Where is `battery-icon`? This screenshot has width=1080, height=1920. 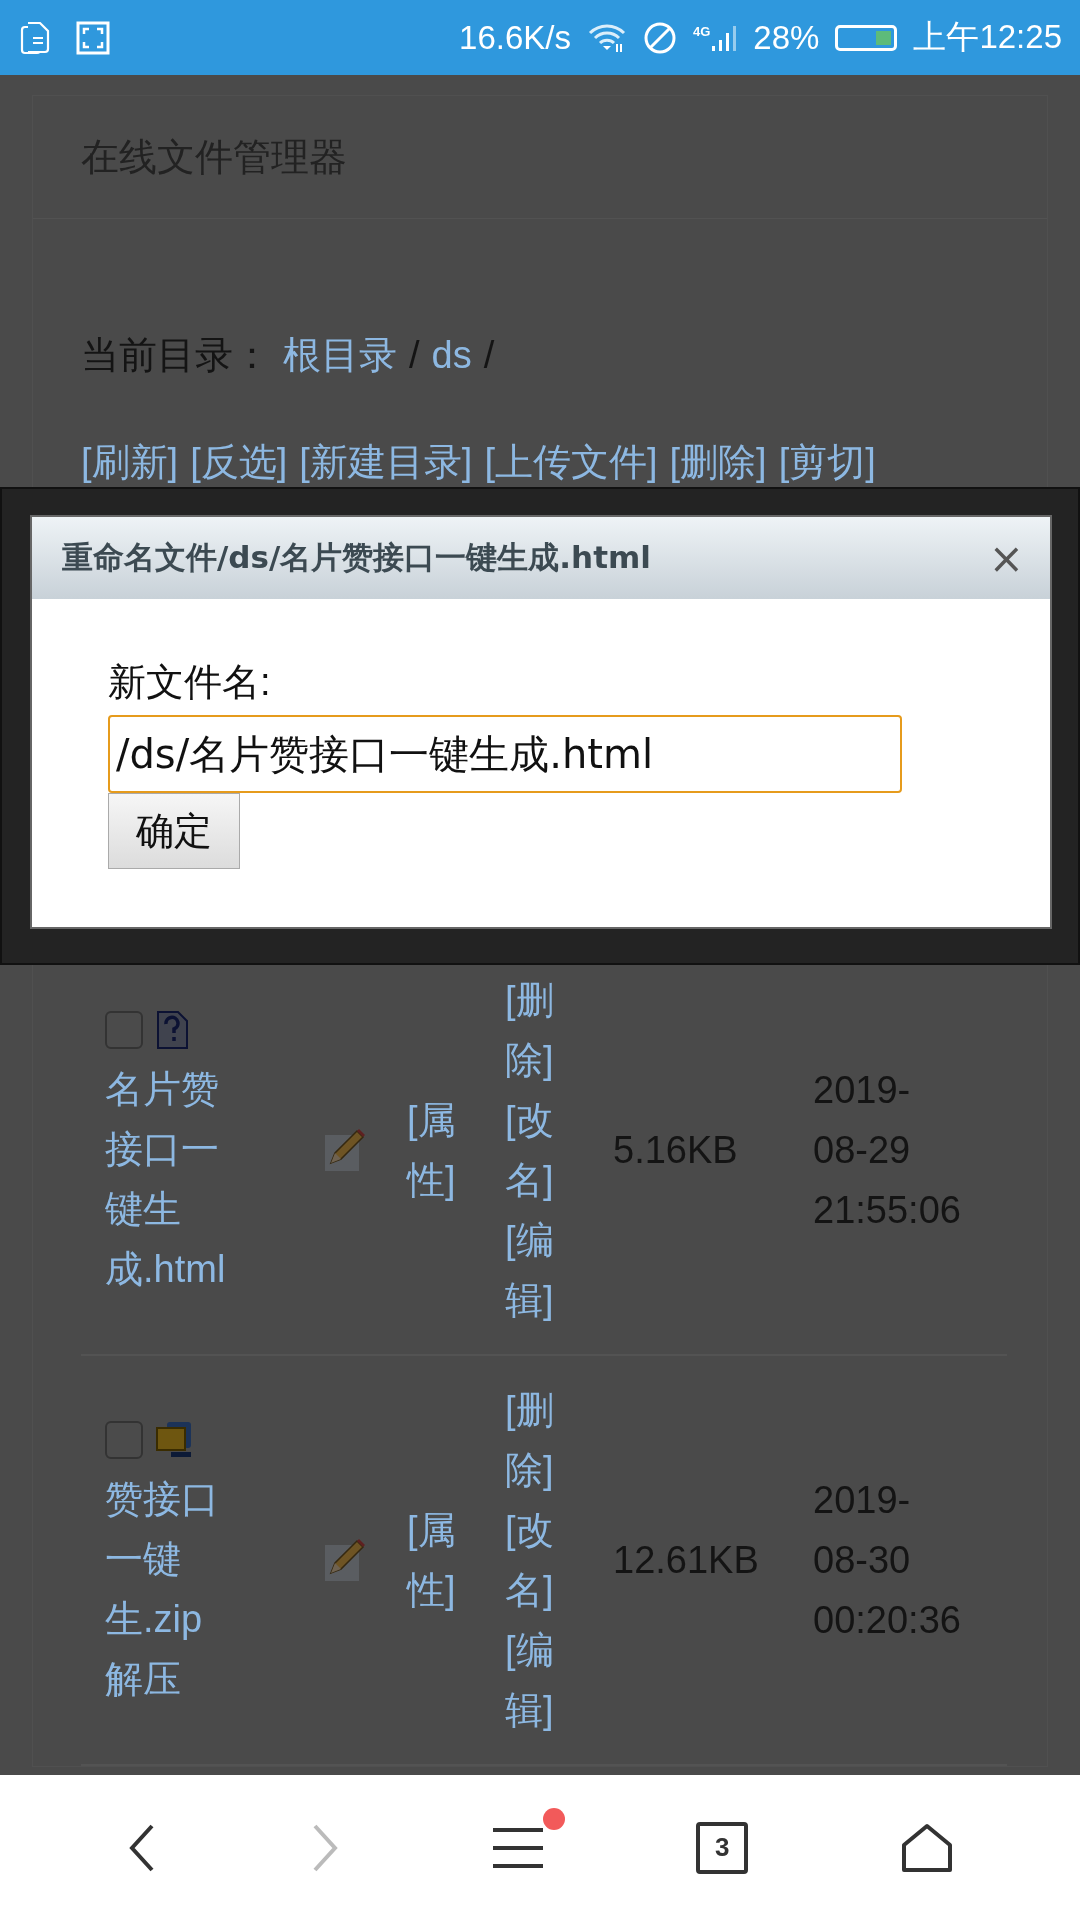 battery-icon is located at coordinates (866, 37).